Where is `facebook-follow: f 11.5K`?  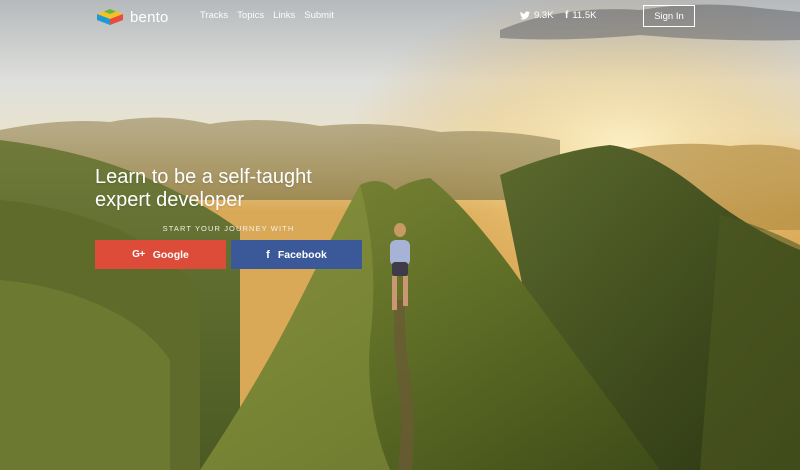 facebook-follow: f 11.5K is located at coordinates (580, 15).